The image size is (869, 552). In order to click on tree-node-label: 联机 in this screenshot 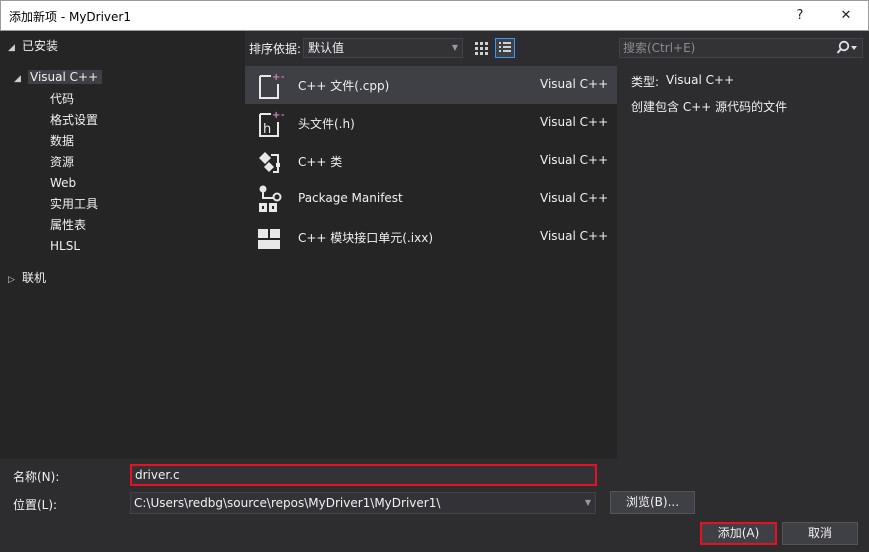, I will do `click(34, 278)`.